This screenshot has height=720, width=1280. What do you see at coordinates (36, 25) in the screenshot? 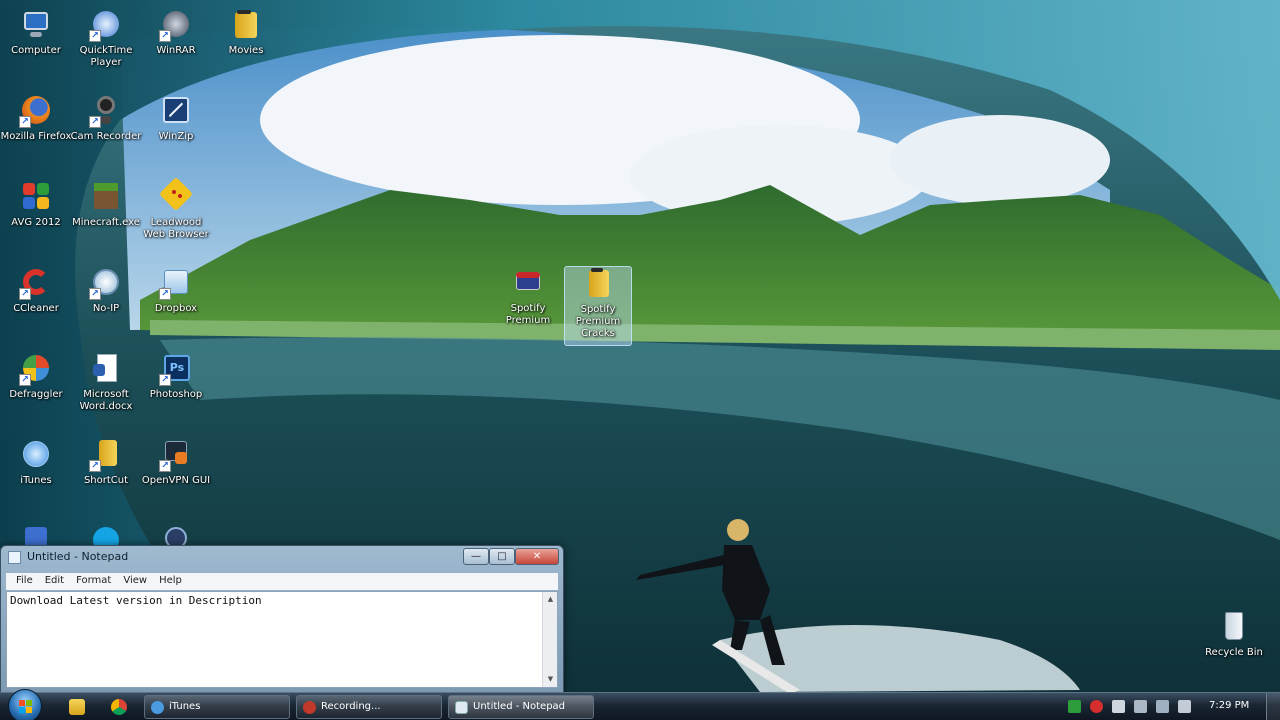
I see `computer-icon` at bounding box center [36, 25].